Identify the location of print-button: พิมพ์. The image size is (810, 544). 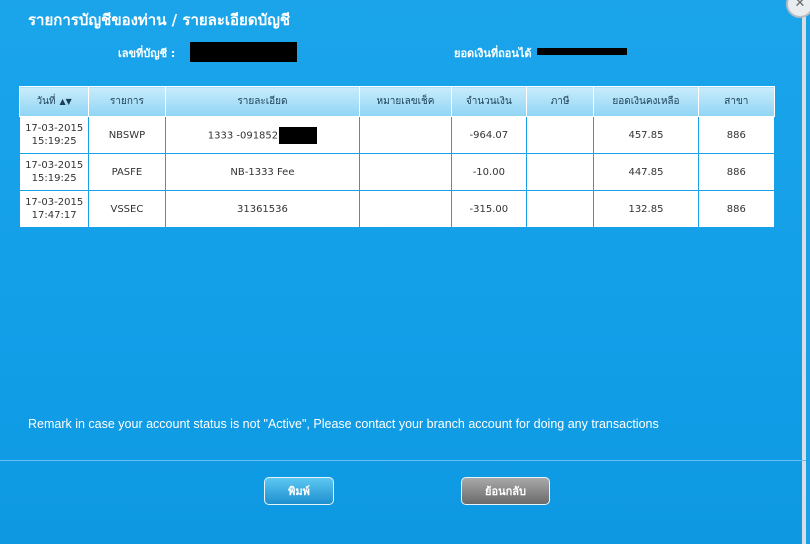
(299, 491).